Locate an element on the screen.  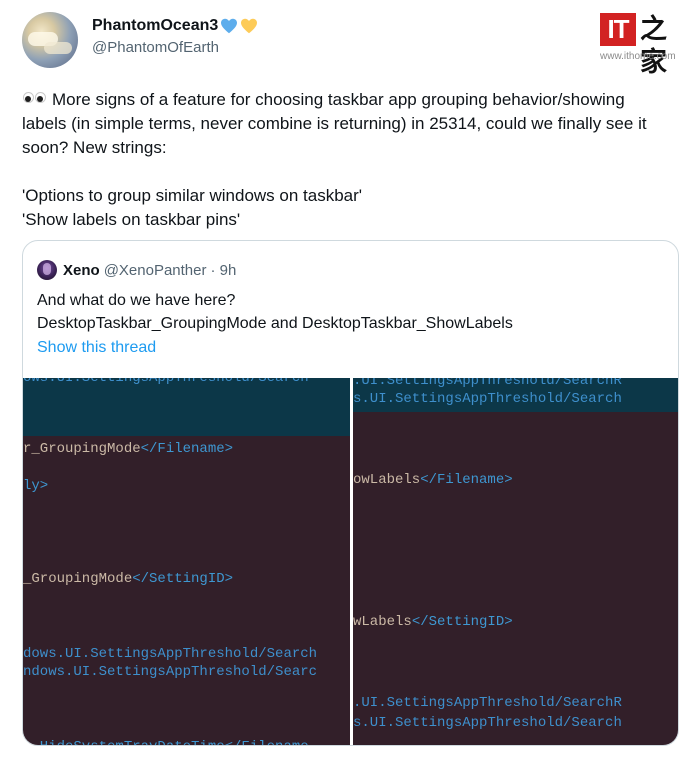
quoted-author-handle: @XenoPanther is located at coordinates (155, 270).